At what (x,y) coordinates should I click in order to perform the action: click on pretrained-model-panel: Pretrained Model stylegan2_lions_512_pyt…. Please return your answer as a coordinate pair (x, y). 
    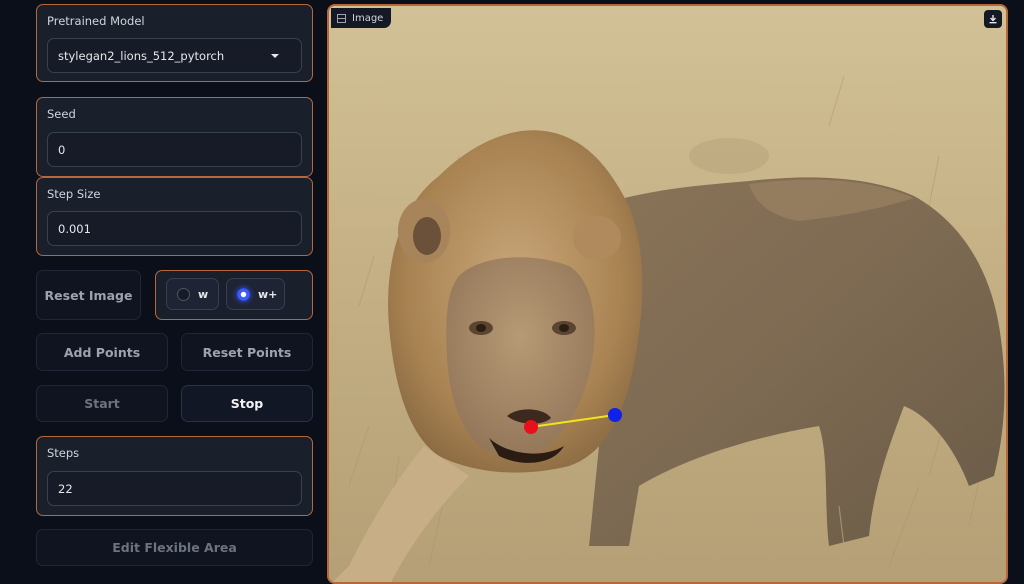
    Looking at the image, I should click on (174, 43).